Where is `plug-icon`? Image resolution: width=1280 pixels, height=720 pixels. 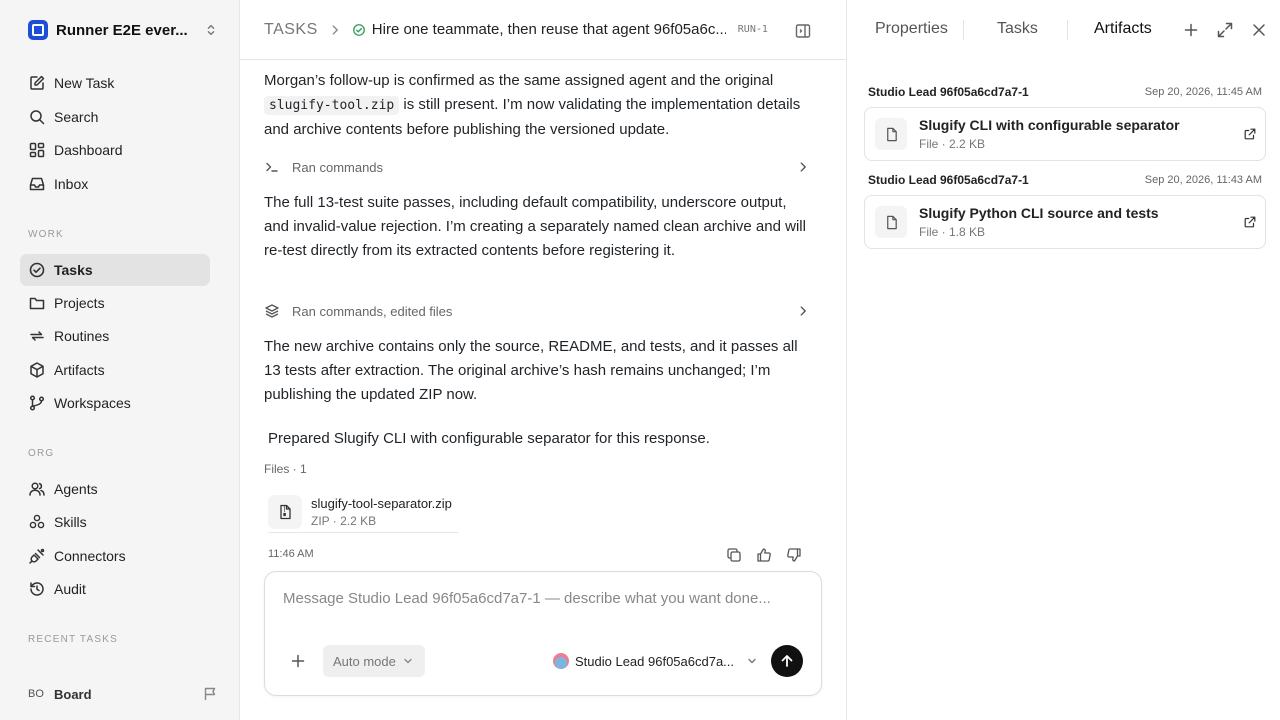
plug-icon is located at coordinates (37, 556).